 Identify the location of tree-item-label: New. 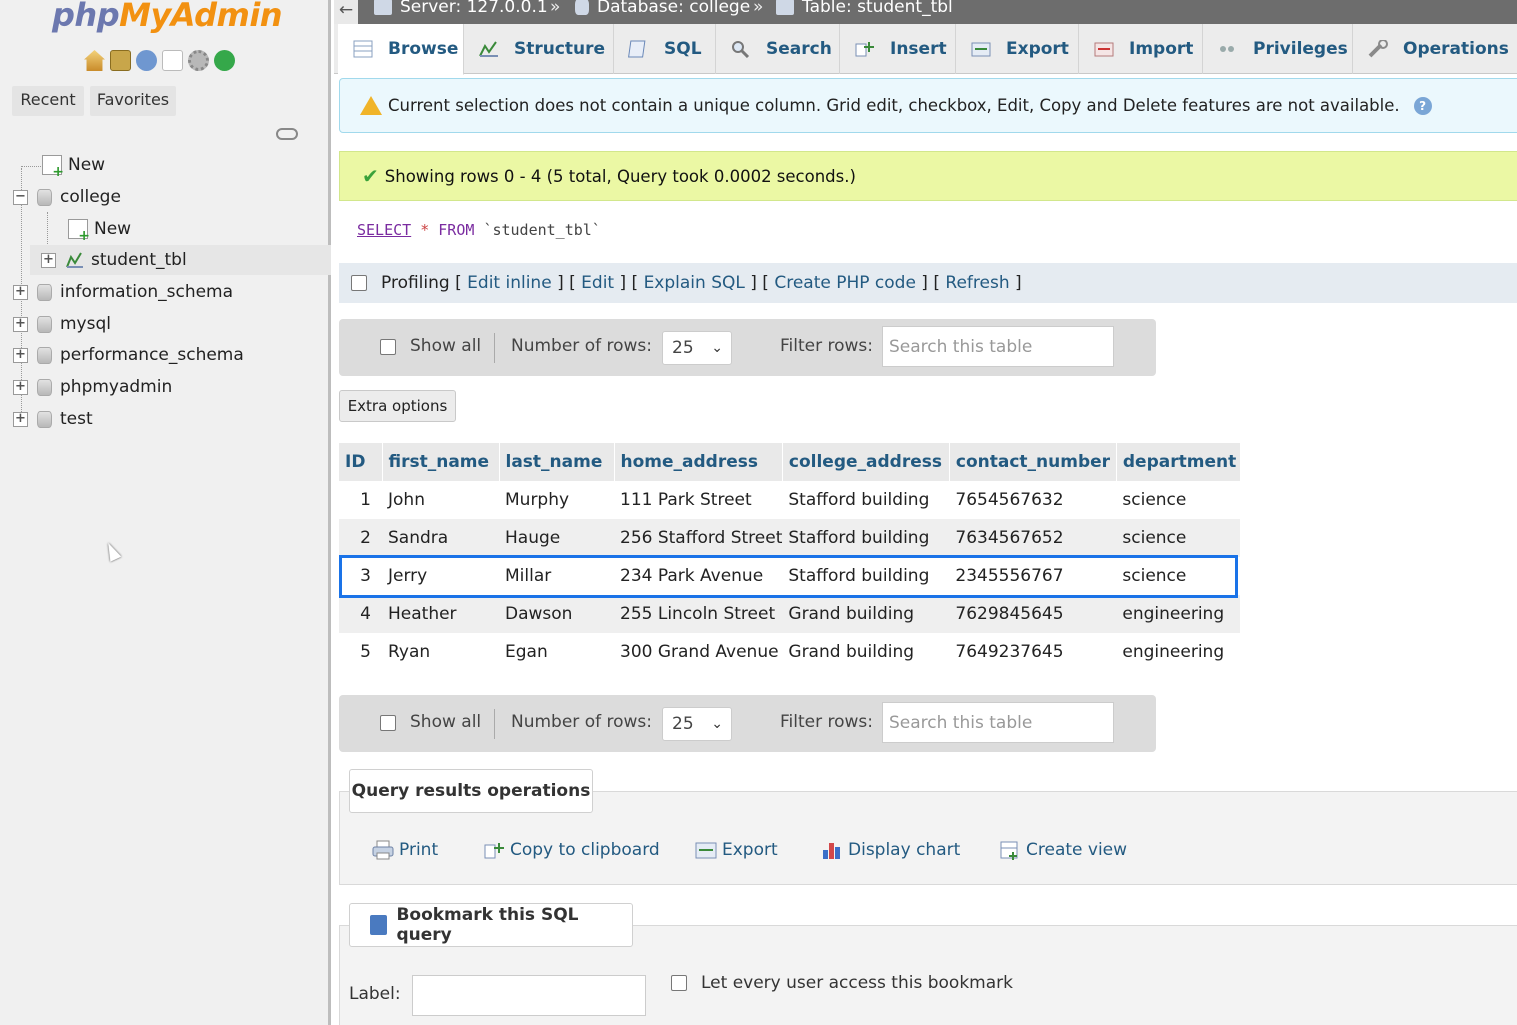
(113, 229).